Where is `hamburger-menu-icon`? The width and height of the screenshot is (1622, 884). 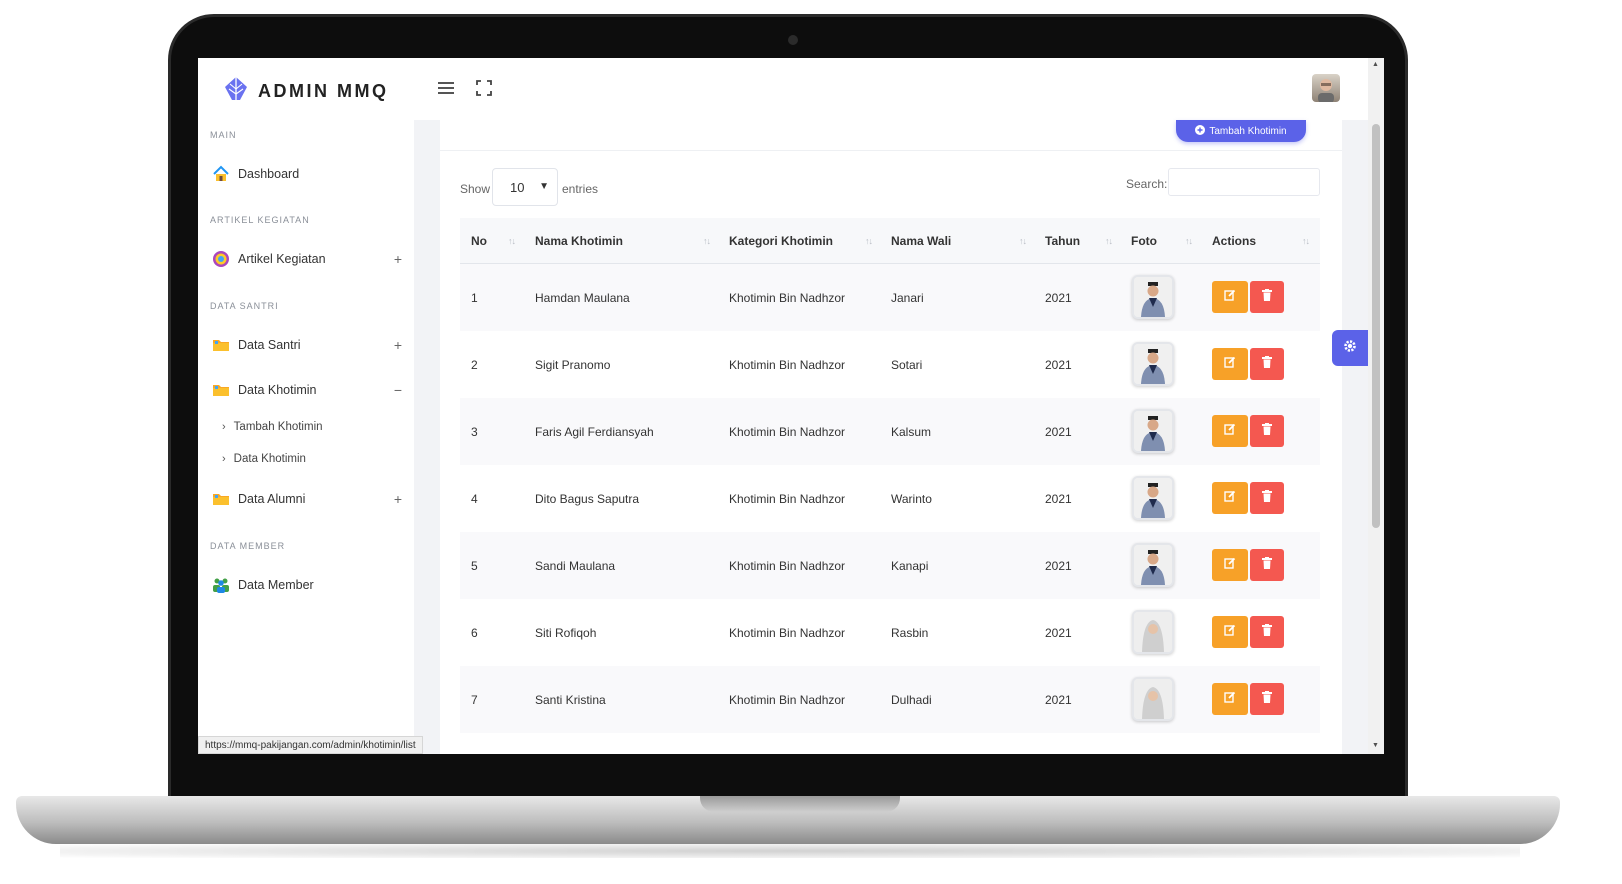 hamburger-menu-icon is located at coordinates (446, 90).